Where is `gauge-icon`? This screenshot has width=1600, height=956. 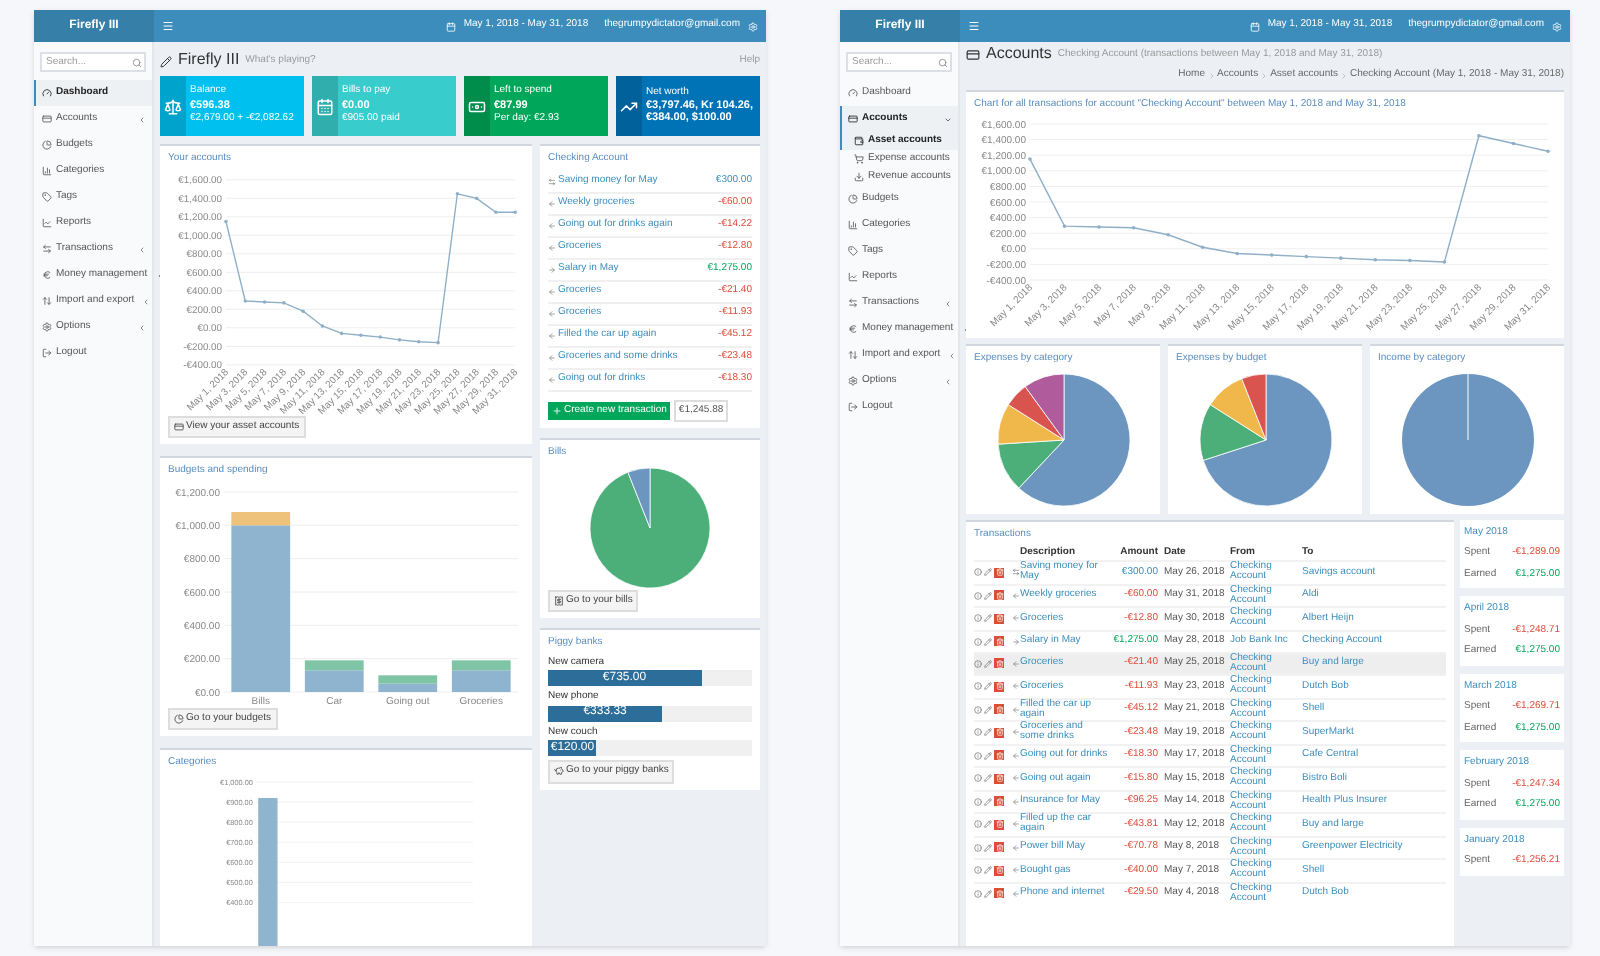 gauge-icon is located at coordinates (853, 93).